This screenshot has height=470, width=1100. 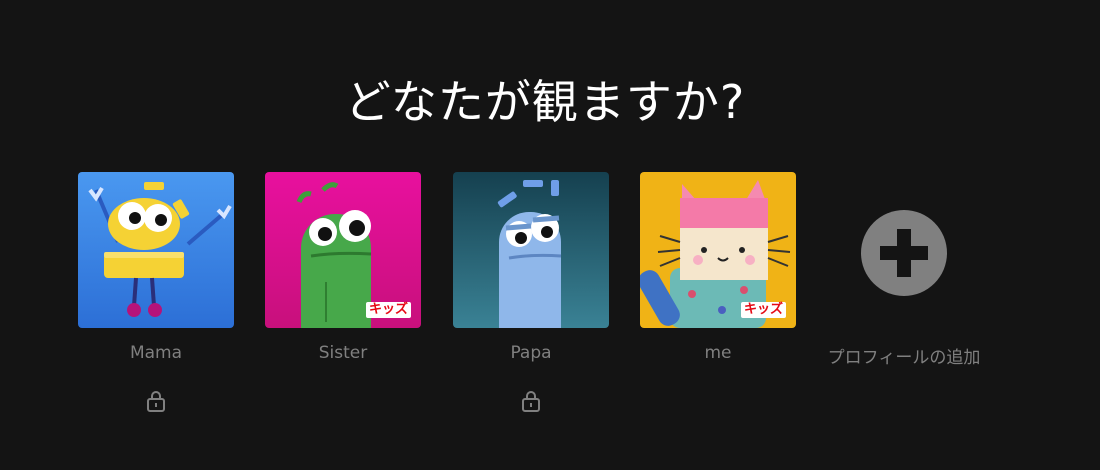 What do you see at coordinates (343, 353) in the screenshot?
I see `profile-name: Sister` at bounding box center [343, 353].